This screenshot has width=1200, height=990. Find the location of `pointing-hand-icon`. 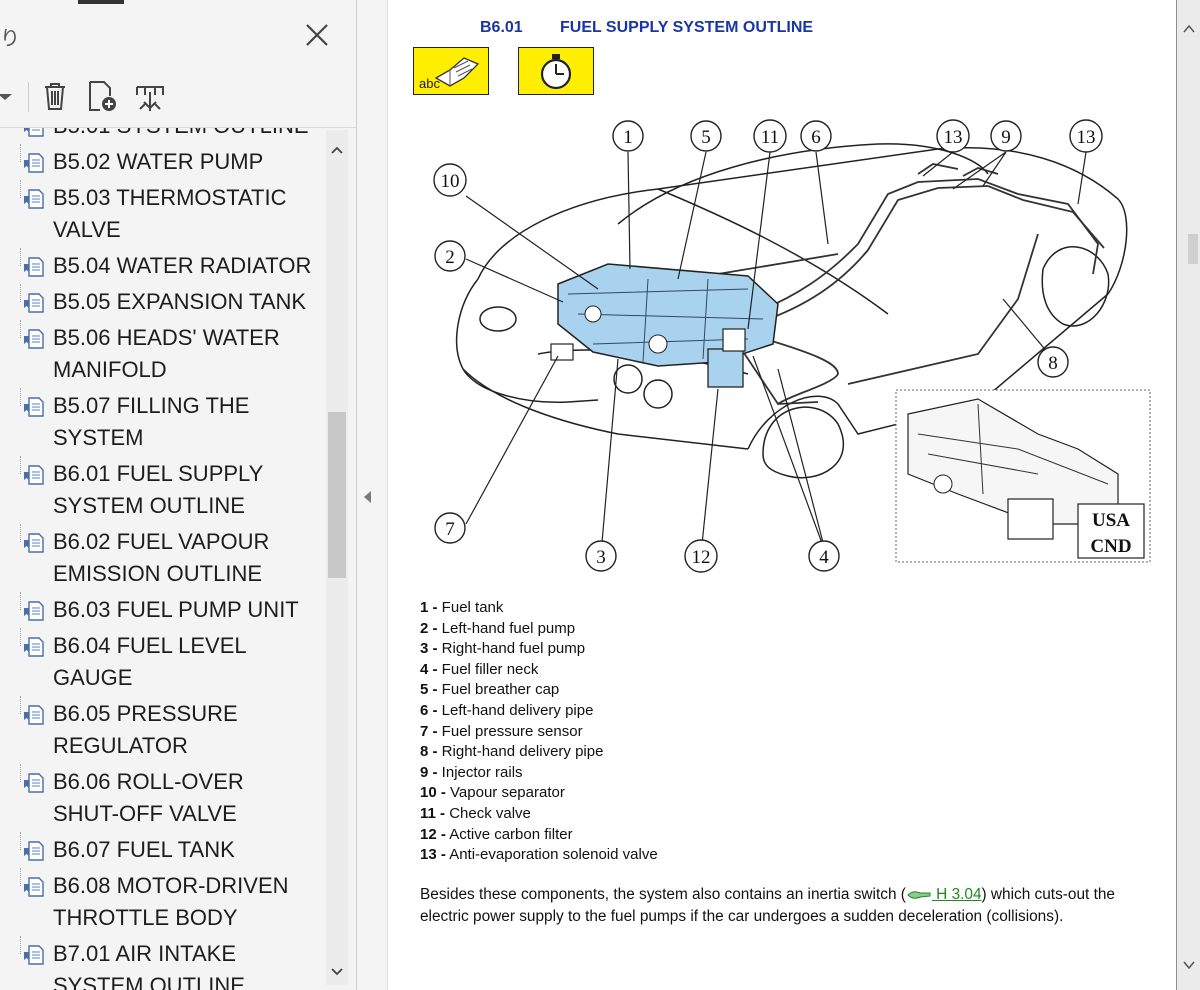

pointing-hand-icon is located at coordinates (919, 895).